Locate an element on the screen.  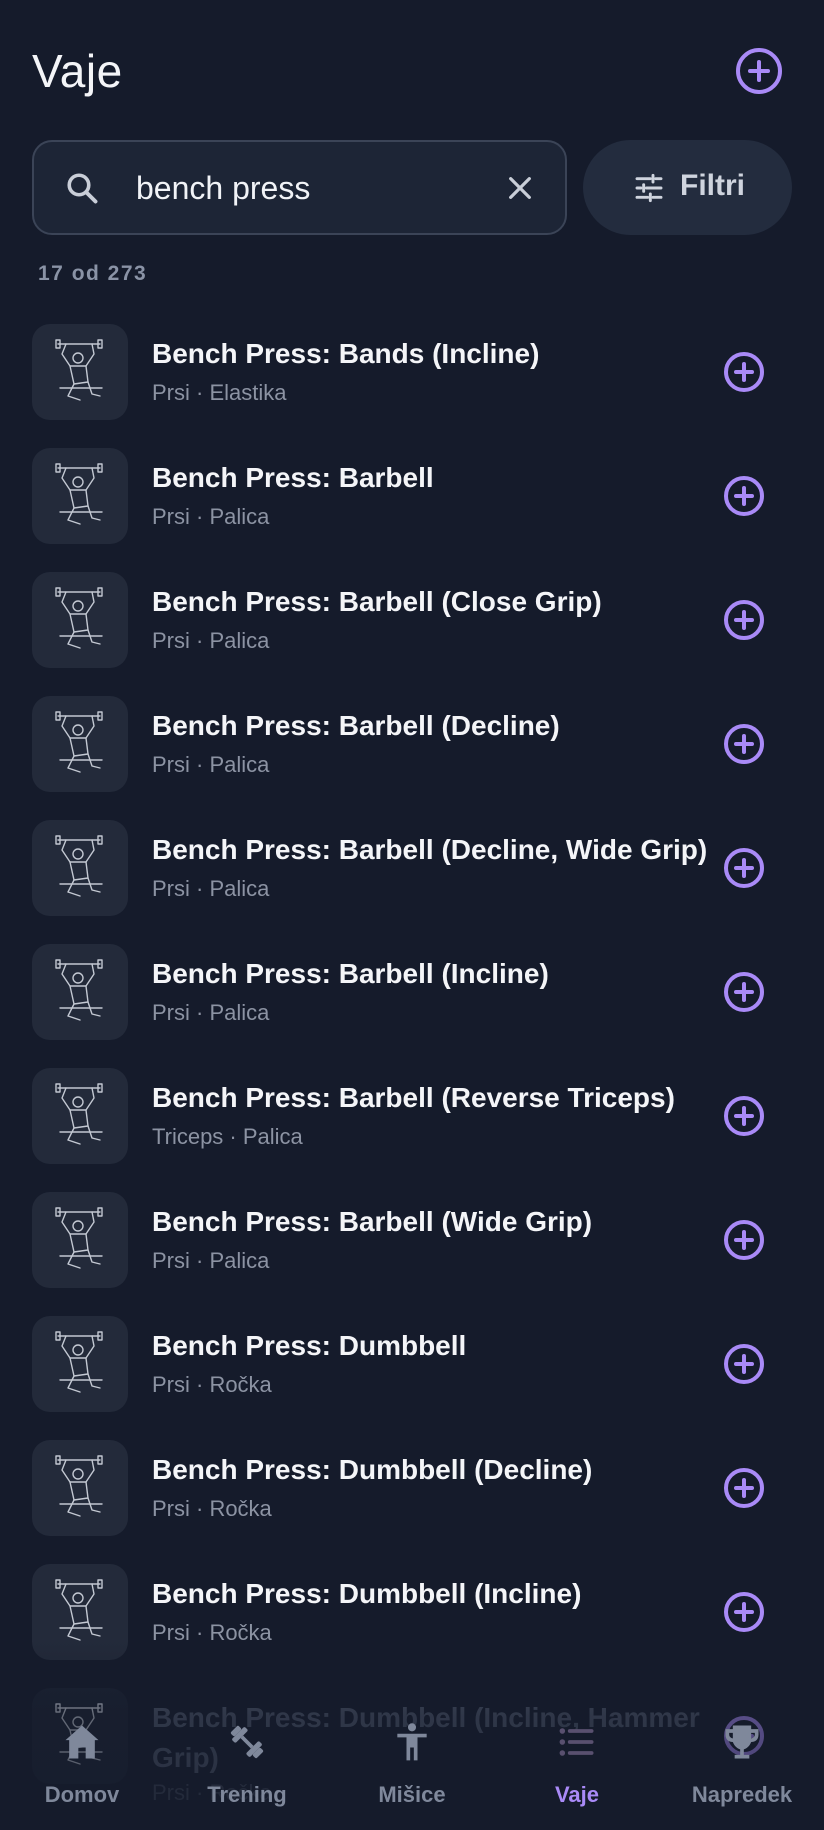
exercise-name: Bench Press: Barbell (Incline) is located at coordinates (350, 973).